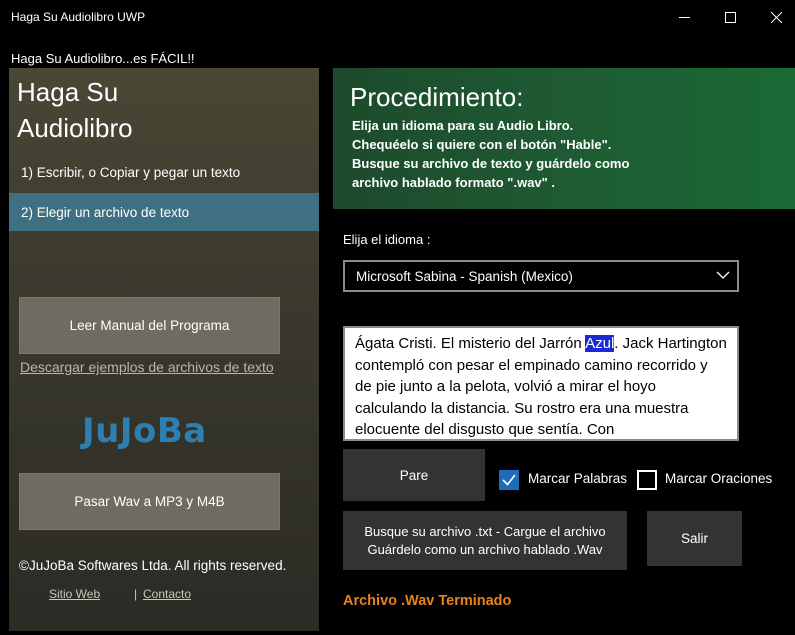 This screenshot has height=635, width=795. Describe the element at coordinates (147, 367) in the screenshot. I see `download-examples-link: Descargar ejemplos de archivos de texto` at that location.